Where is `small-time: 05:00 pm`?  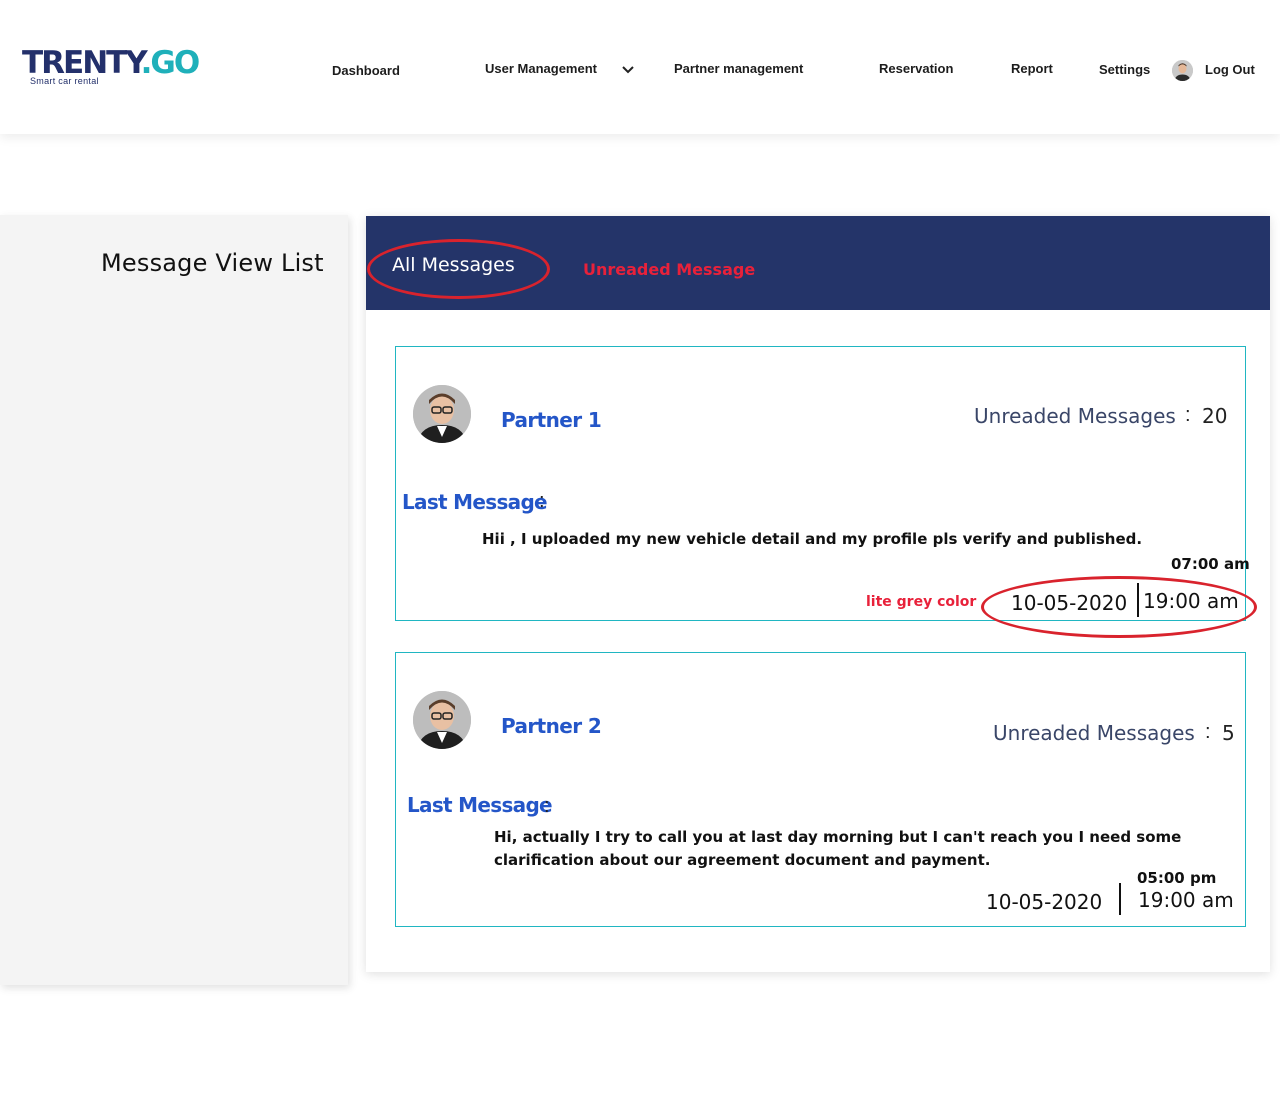
small-time: 05:00 pm is located at coordinates (1177, 878).